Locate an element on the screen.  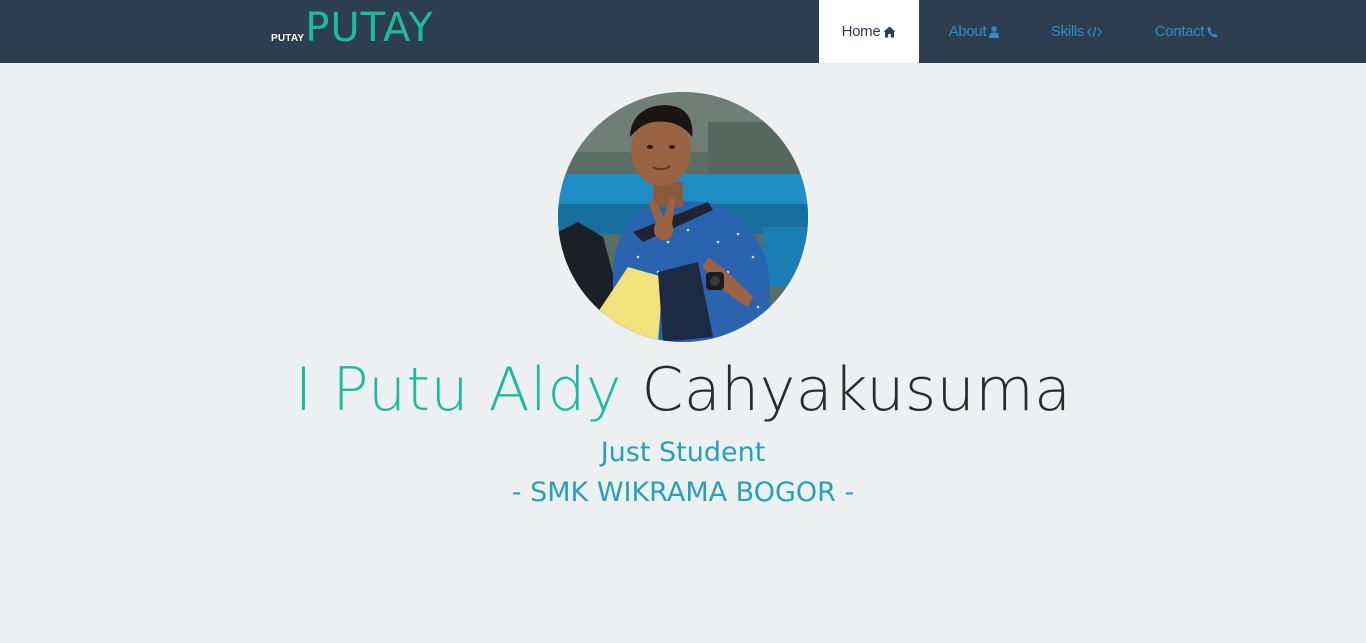
hero-tagline: Just Student is located at coordinates (683, 452).